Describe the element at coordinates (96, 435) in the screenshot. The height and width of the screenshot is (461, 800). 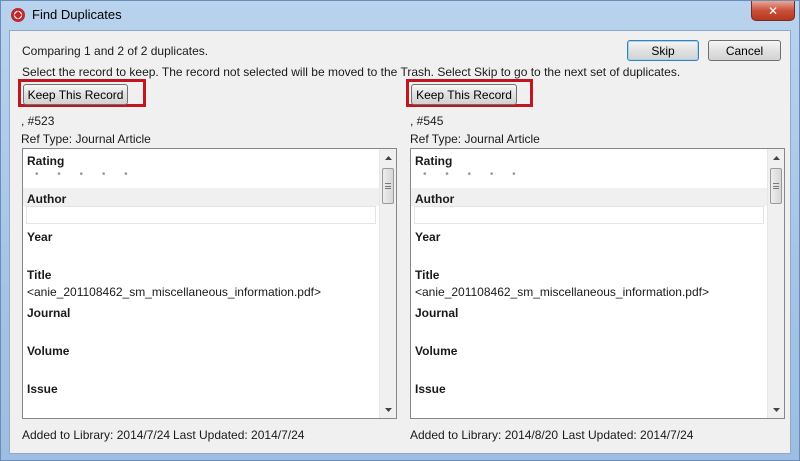
I see `added-date-left: Added to Library: 2014/7/24` at that location.